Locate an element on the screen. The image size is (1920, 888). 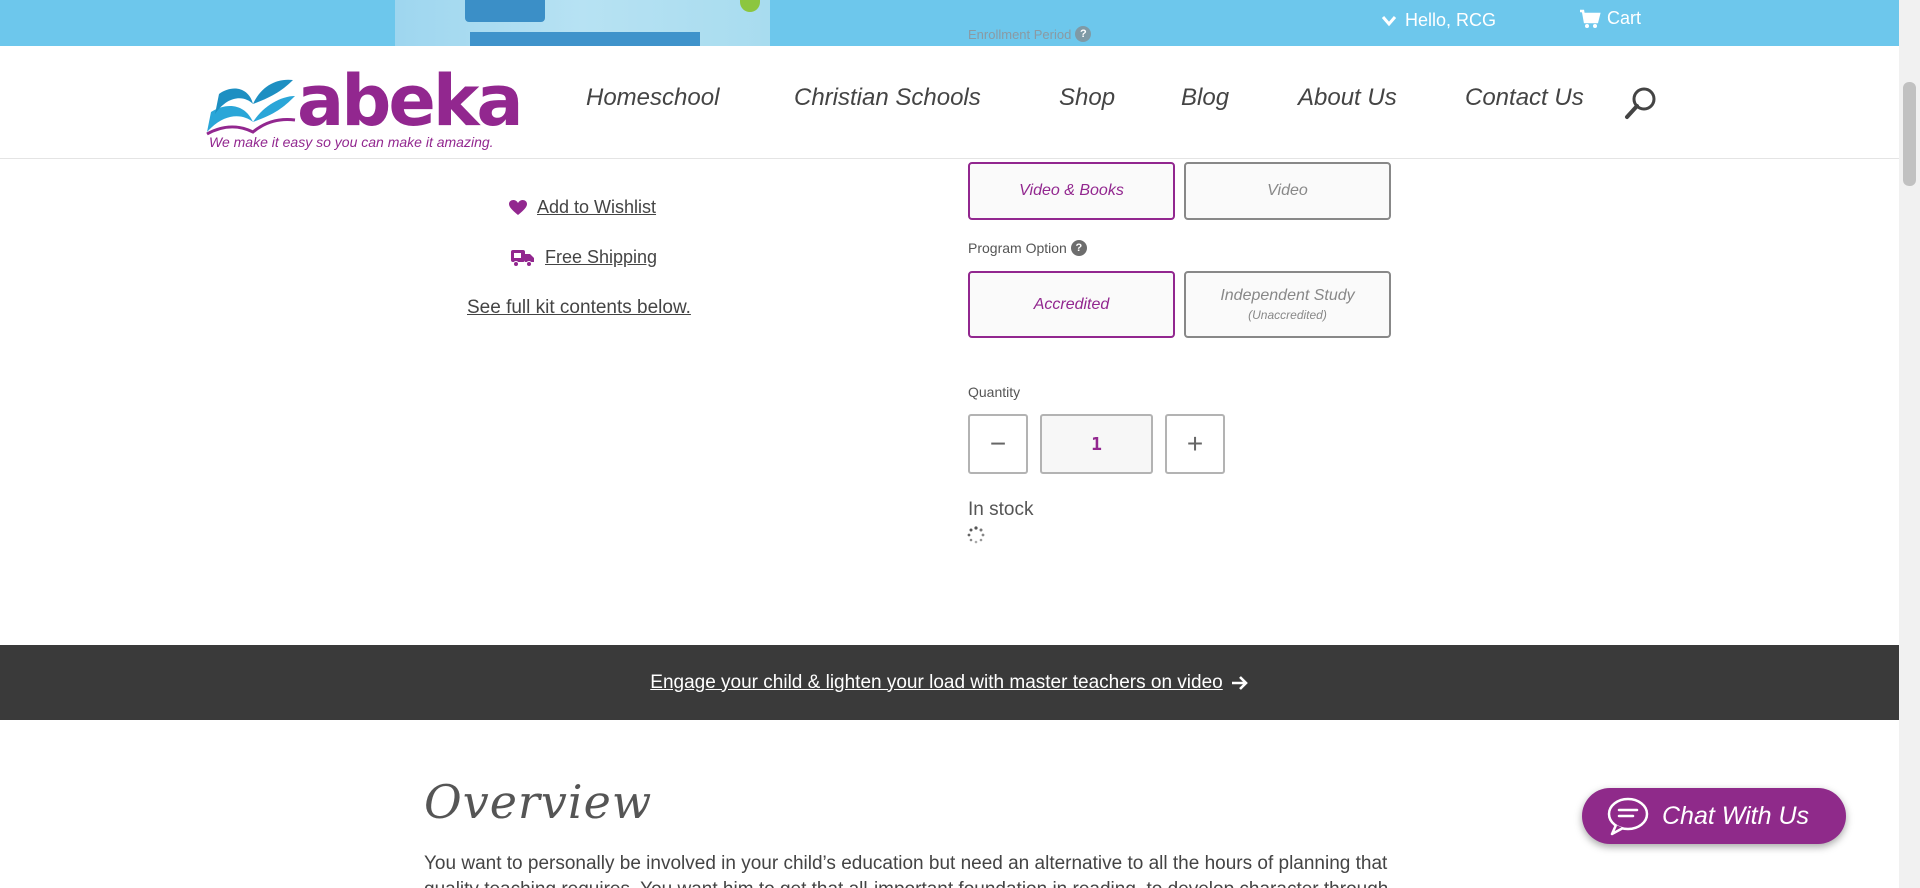
nav-shop: Shop is located at coordinates (1087, 98).